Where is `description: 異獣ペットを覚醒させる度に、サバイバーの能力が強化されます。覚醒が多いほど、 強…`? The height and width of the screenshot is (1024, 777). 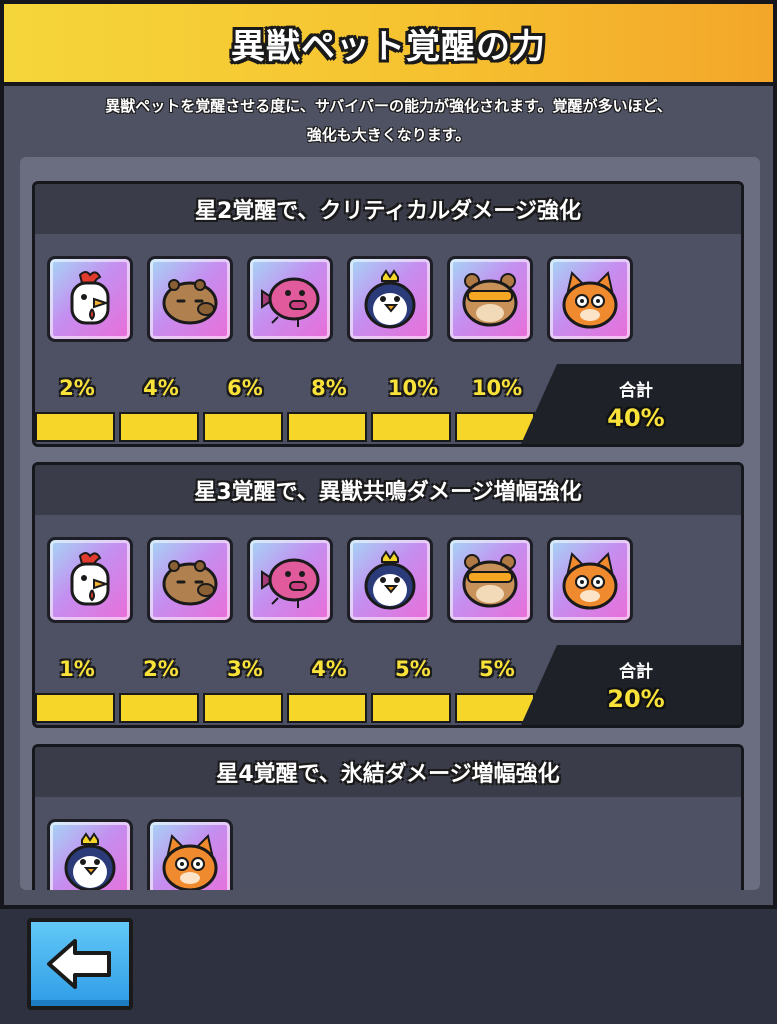 description: 異獣ペットを覚醒させる度に、サバイバーの能力が強化されます。覚醒が多いほど、 強… is located at coordinates (388, 121).